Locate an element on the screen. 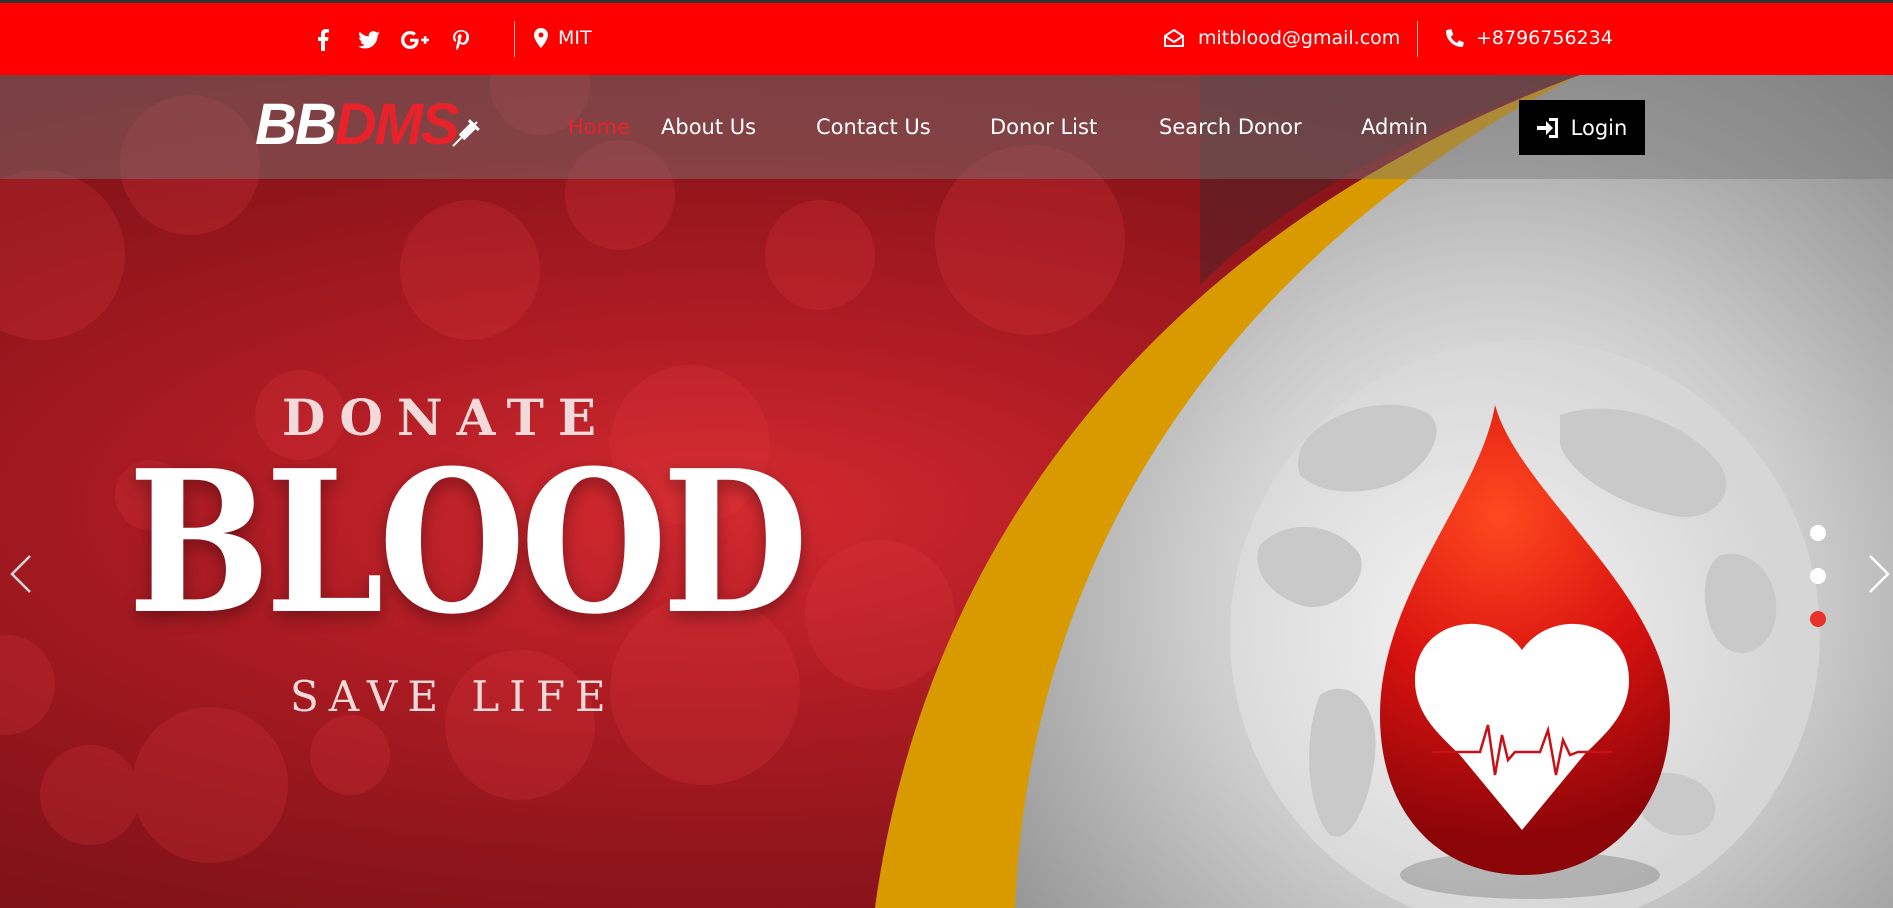 The width and height of the screenshot is (1893, 908). location-text: MIT is located at coordinates (575, 38).